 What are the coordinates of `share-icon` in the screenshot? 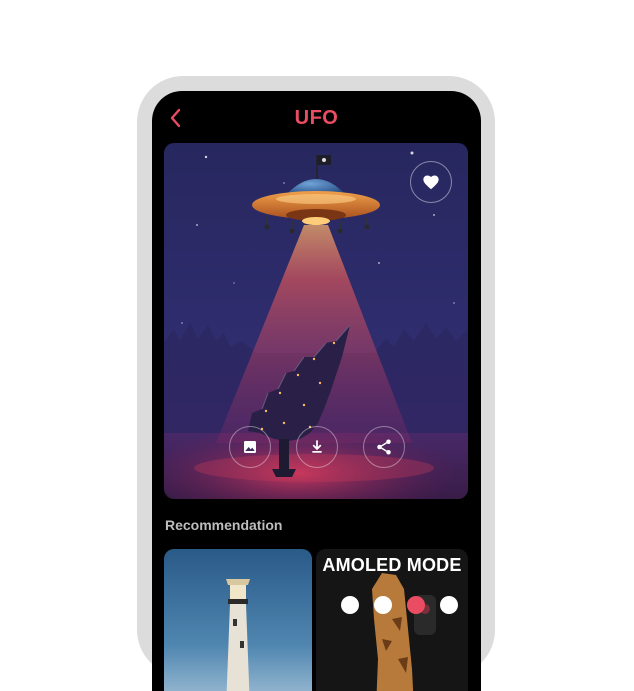 It's located at (384, 447).